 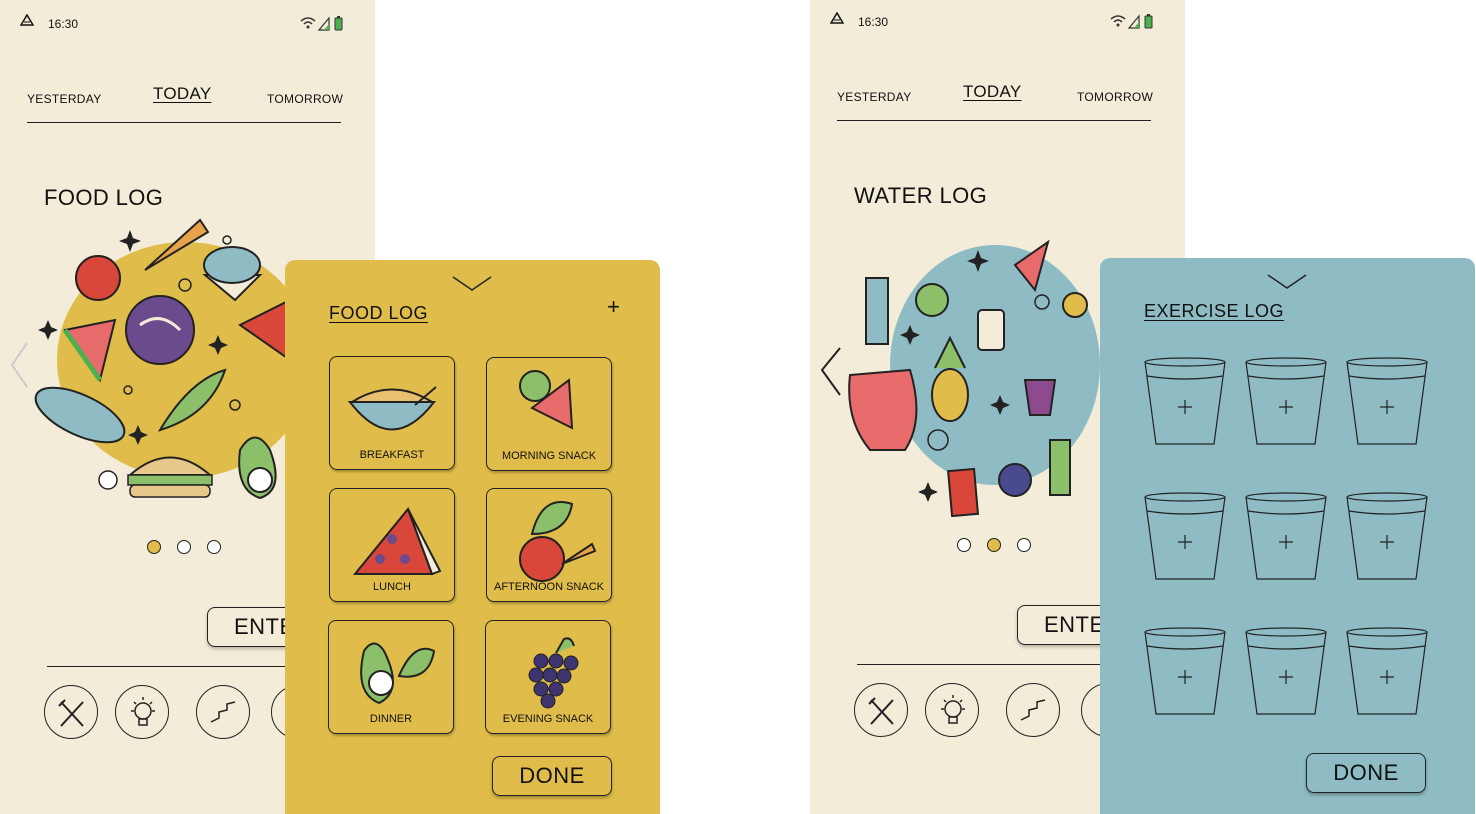 I want to click on sheet-title: FOOD LOG, so click(x=379, y=313).